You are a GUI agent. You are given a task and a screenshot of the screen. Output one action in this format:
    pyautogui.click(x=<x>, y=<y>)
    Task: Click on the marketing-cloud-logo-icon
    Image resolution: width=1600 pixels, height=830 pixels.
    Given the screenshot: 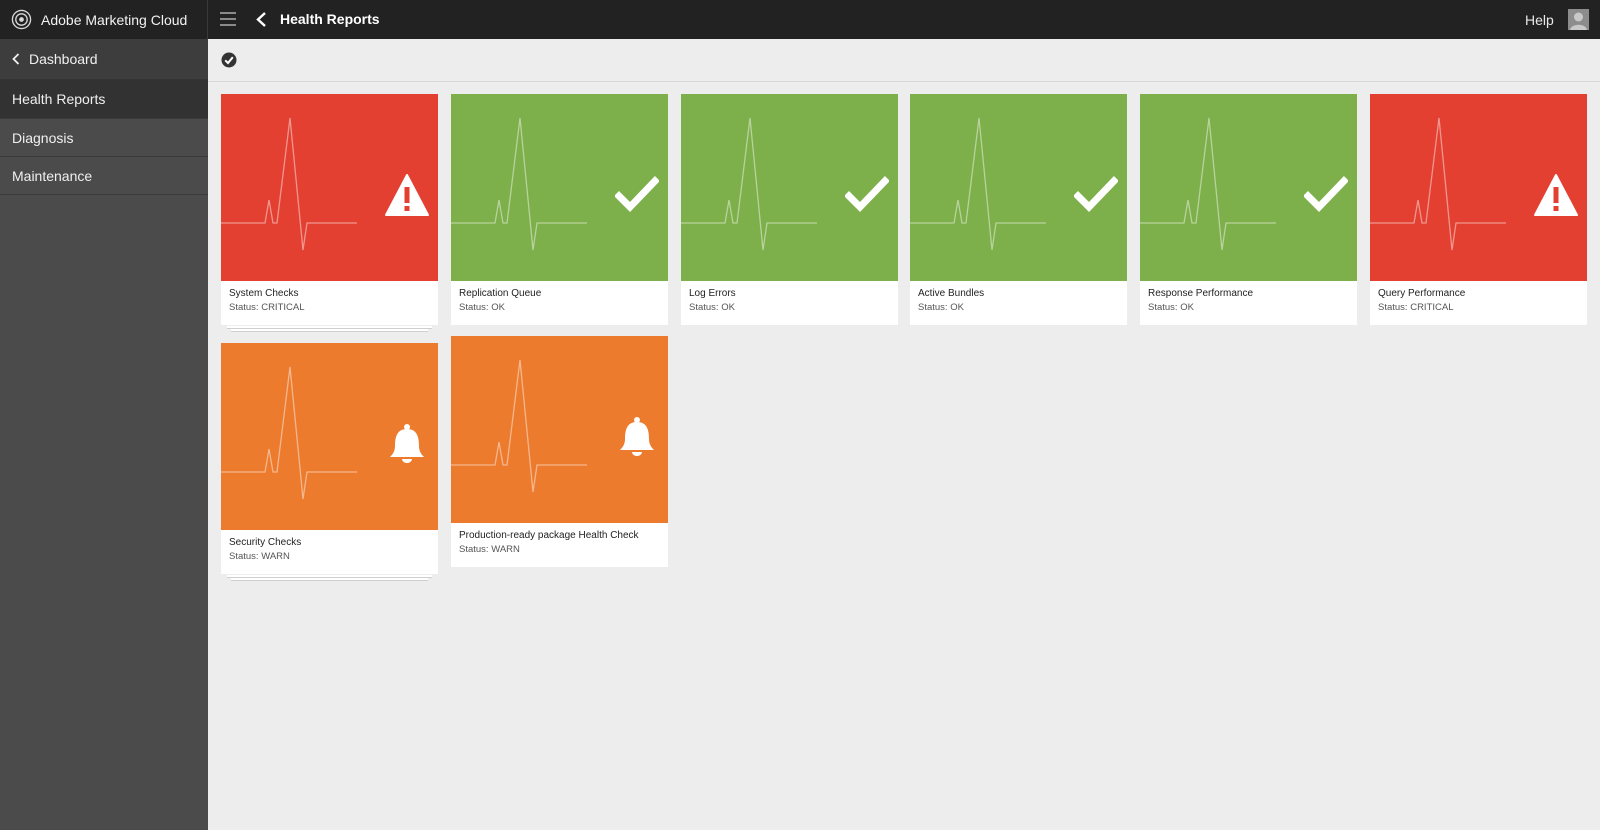 What is the action you would take?
    pyautogui.click(x=21, y=19)
    